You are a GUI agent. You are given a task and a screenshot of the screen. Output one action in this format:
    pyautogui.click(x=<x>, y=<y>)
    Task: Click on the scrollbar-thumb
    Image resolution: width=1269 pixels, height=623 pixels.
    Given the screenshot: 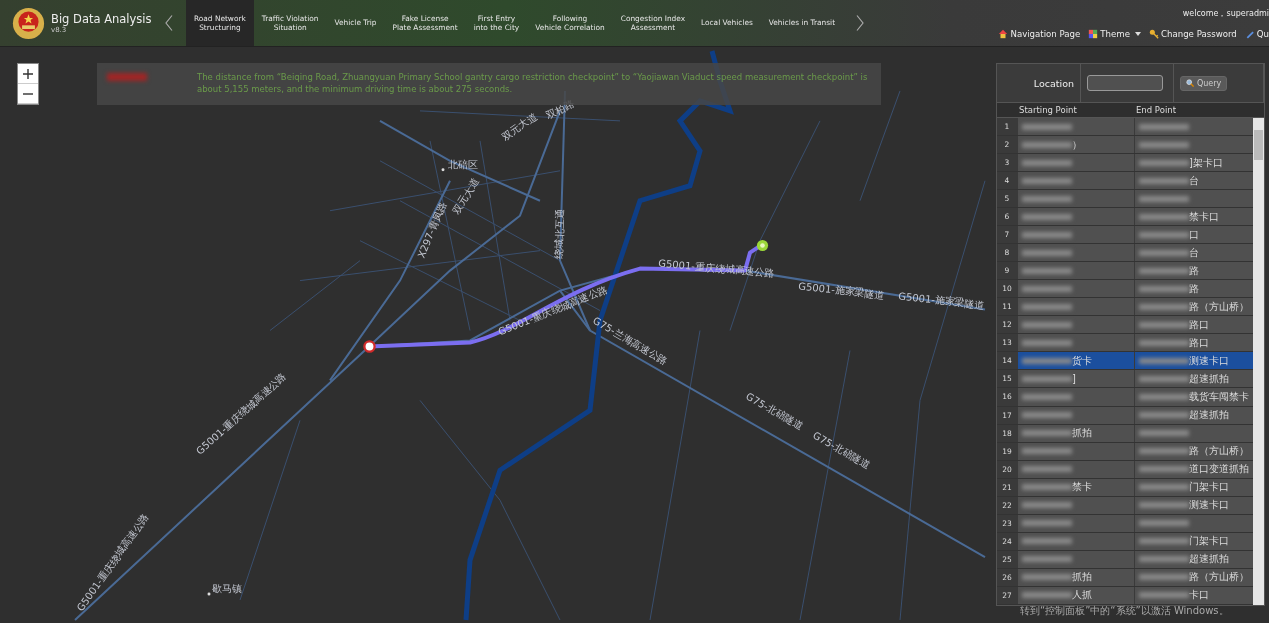 What is the action you would take?
    pyautogui.click(x=1258, y=145)
    